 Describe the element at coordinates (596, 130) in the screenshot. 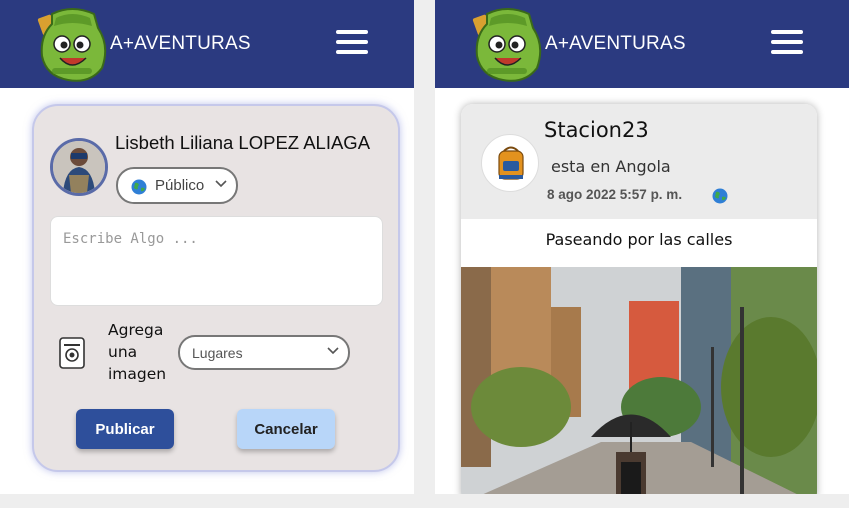

I see `post-author-name: Stacion23` at that location.